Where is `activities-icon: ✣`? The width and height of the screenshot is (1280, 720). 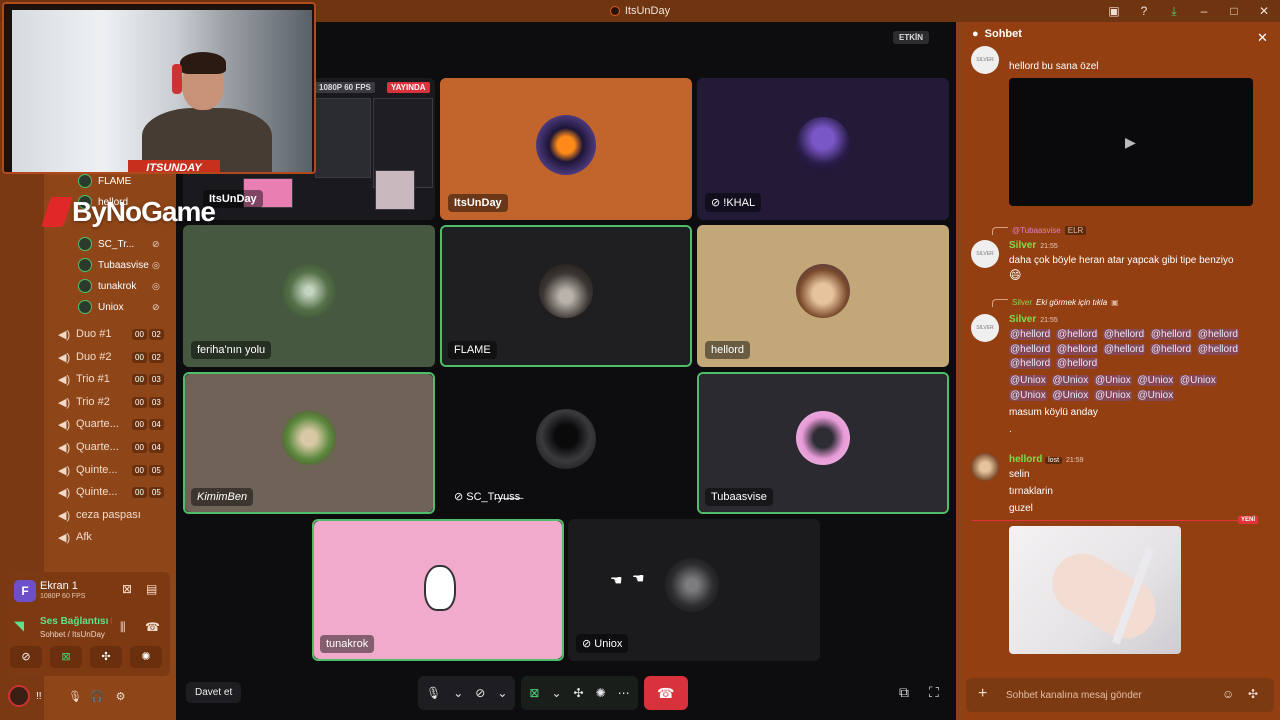 activities-icon: ✣ is located at coordinates (579, 693).